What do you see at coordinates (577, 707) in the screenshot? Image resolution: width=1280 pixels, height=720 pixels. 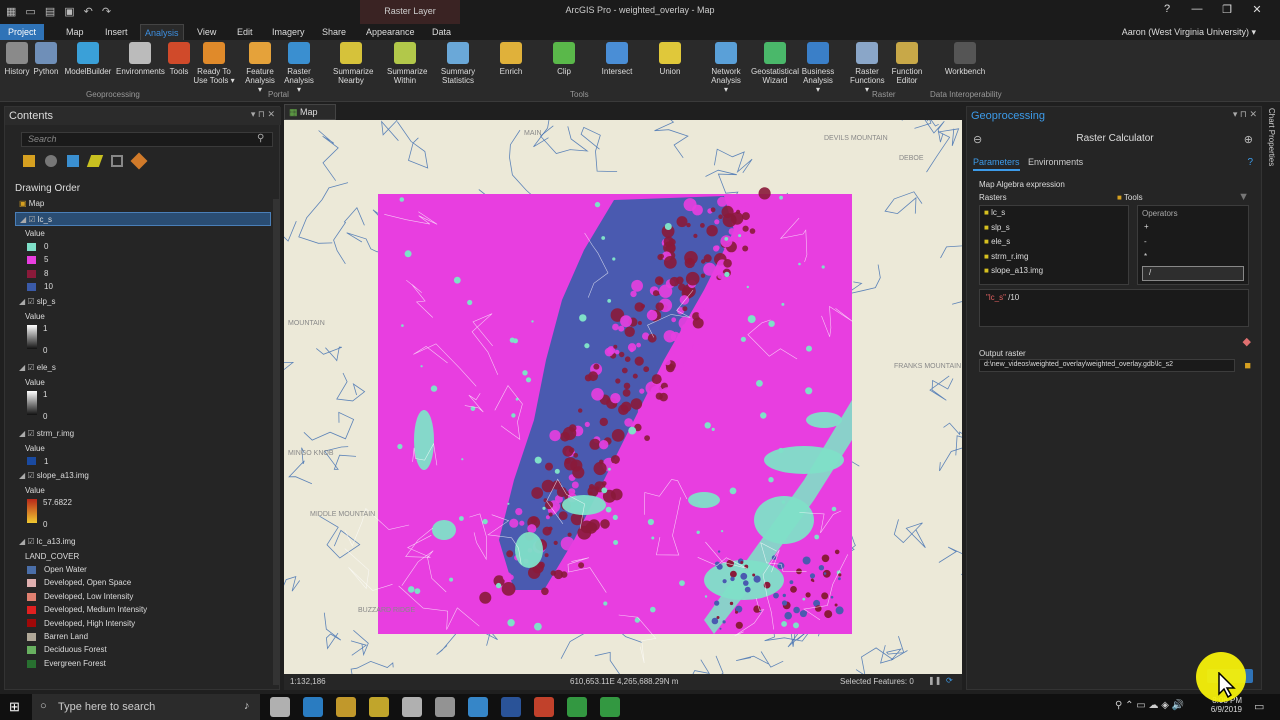 I see `camtasia-icon` at bounding box center [577, 707].